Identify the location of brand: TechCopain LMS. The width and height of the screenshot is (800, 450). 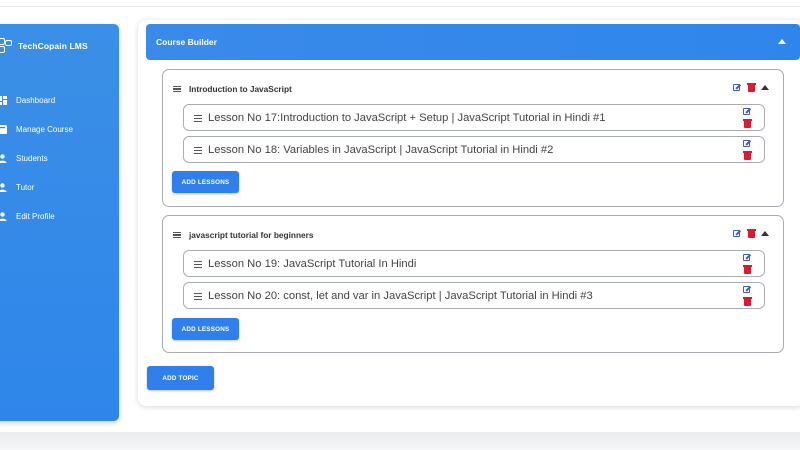
(44, 46).